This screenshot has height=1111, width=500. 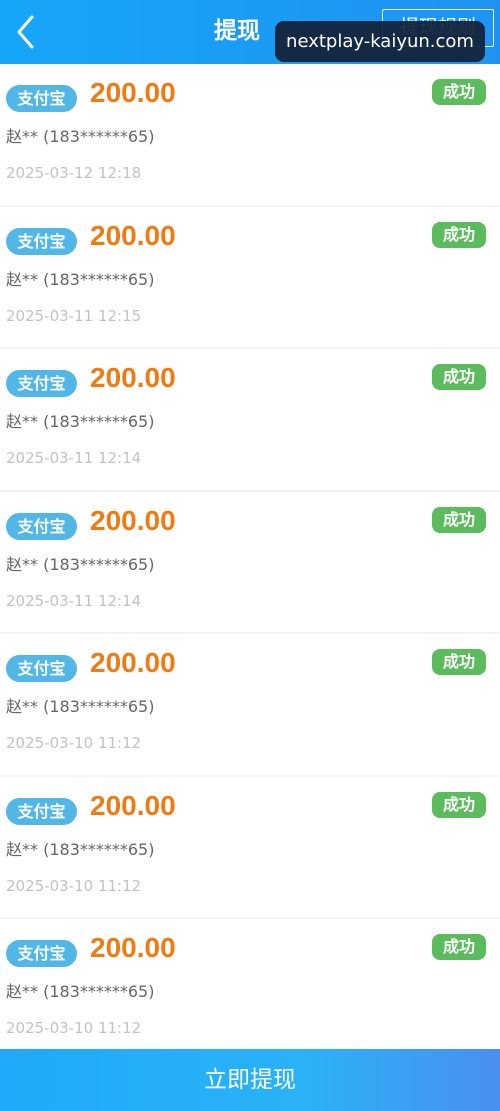 What do you see at coordinates (74, 315) in the screenshot?
I see `record-time: 2025-03-11 12:15` at bounding box center [74, 315].